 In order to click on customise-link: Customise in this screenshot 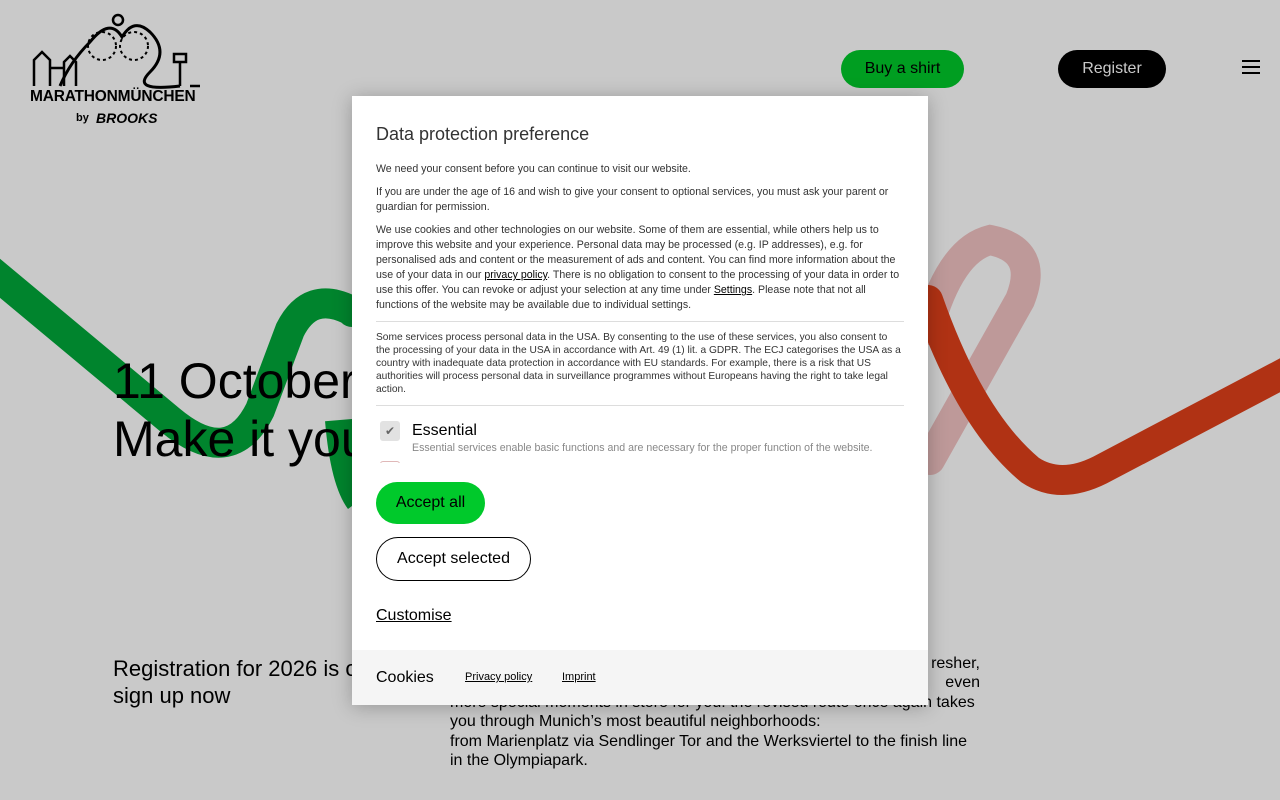, I will do `click(414, 616)`.